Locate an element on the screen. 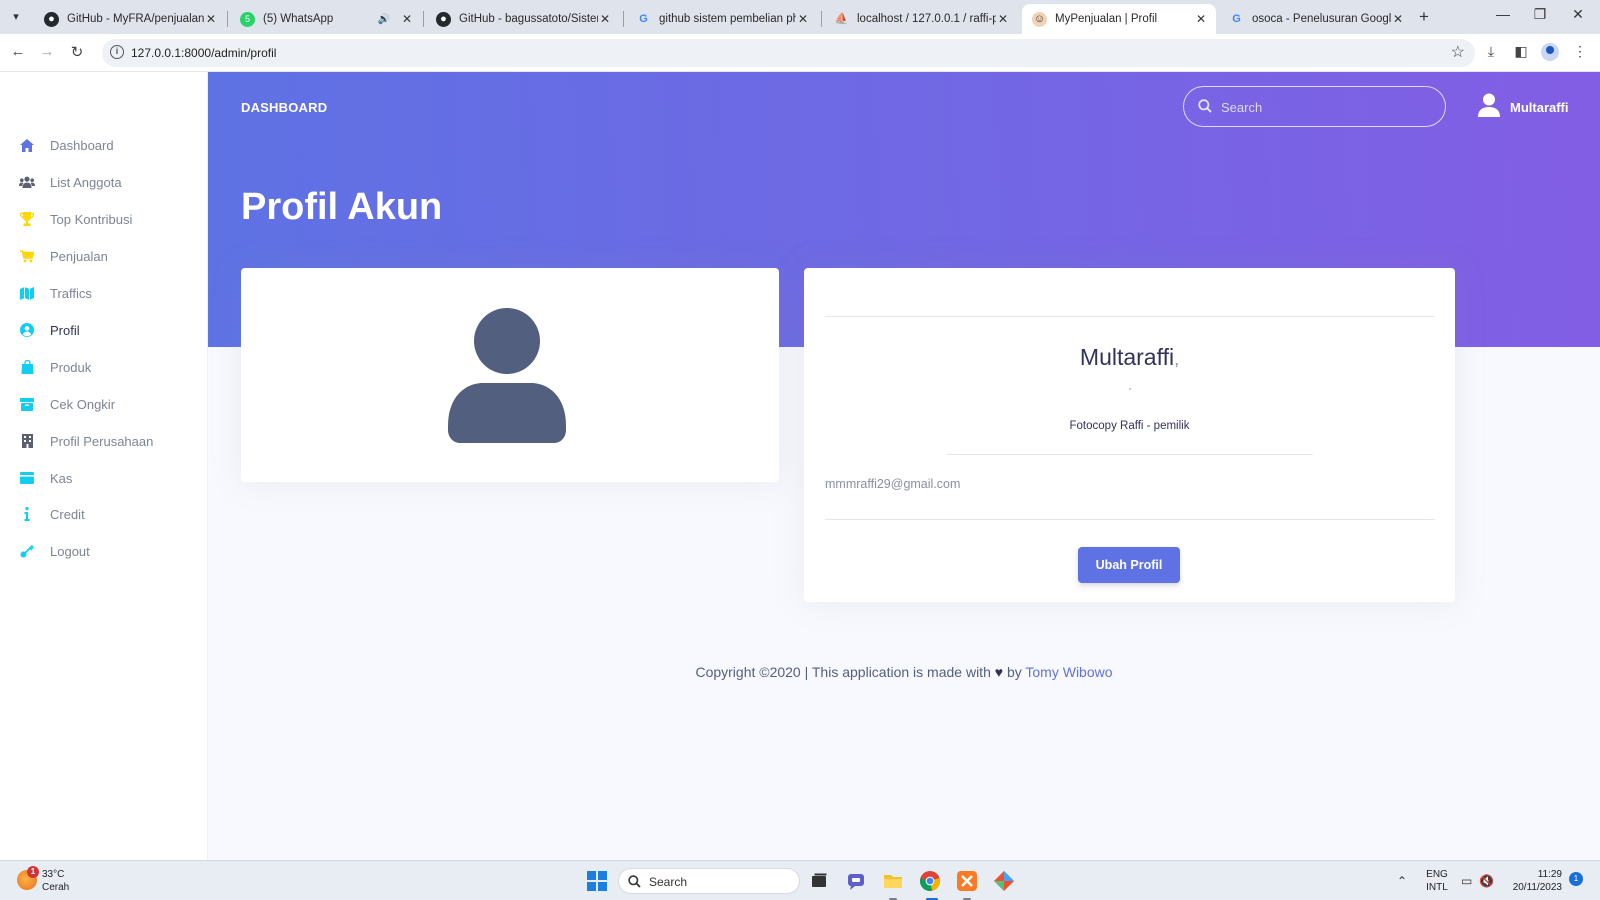  browser-tab-active: ☺ MyPenjualan | Profil ✕ is located at coordinates (1119, 19).